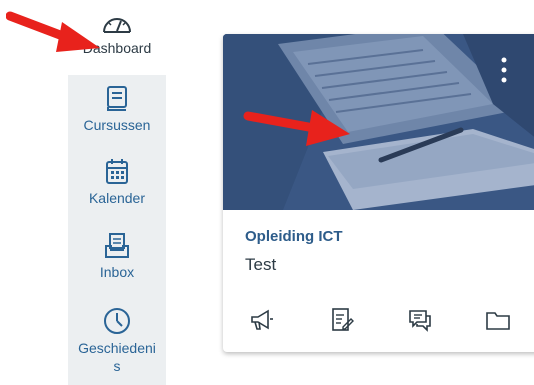  Describe the element at coordinates (117, 171) in the screenshot. I see `calendar-icon` at that location.